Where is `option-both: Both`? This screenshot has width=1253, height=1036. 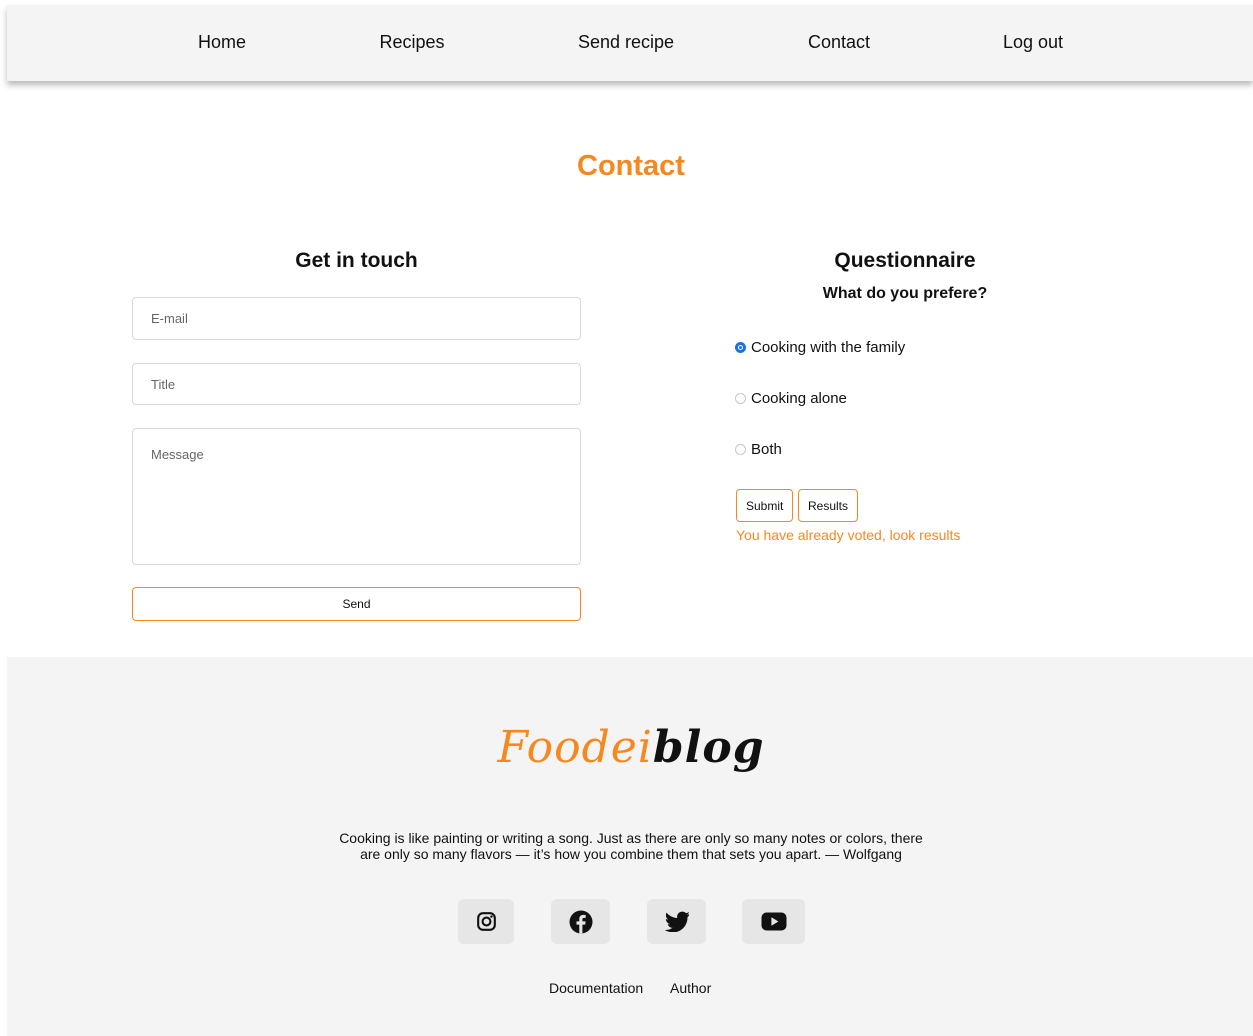
option-both: Both is located at coordinates (758, 449).